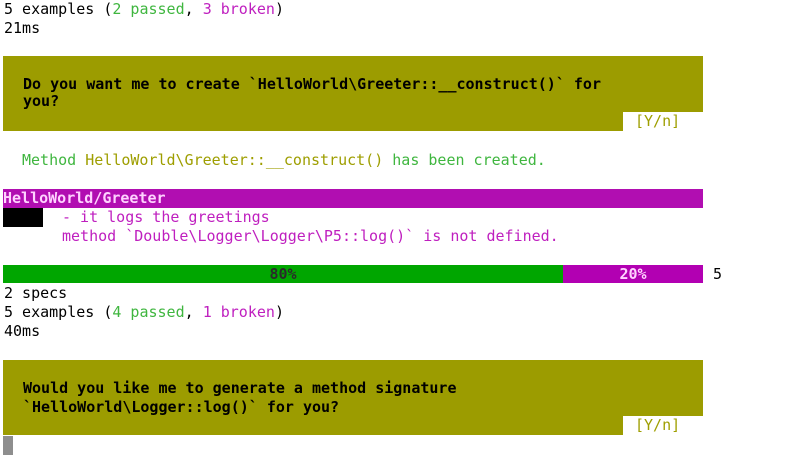  I want to click on created-prefix: Method, so click(54, 160).